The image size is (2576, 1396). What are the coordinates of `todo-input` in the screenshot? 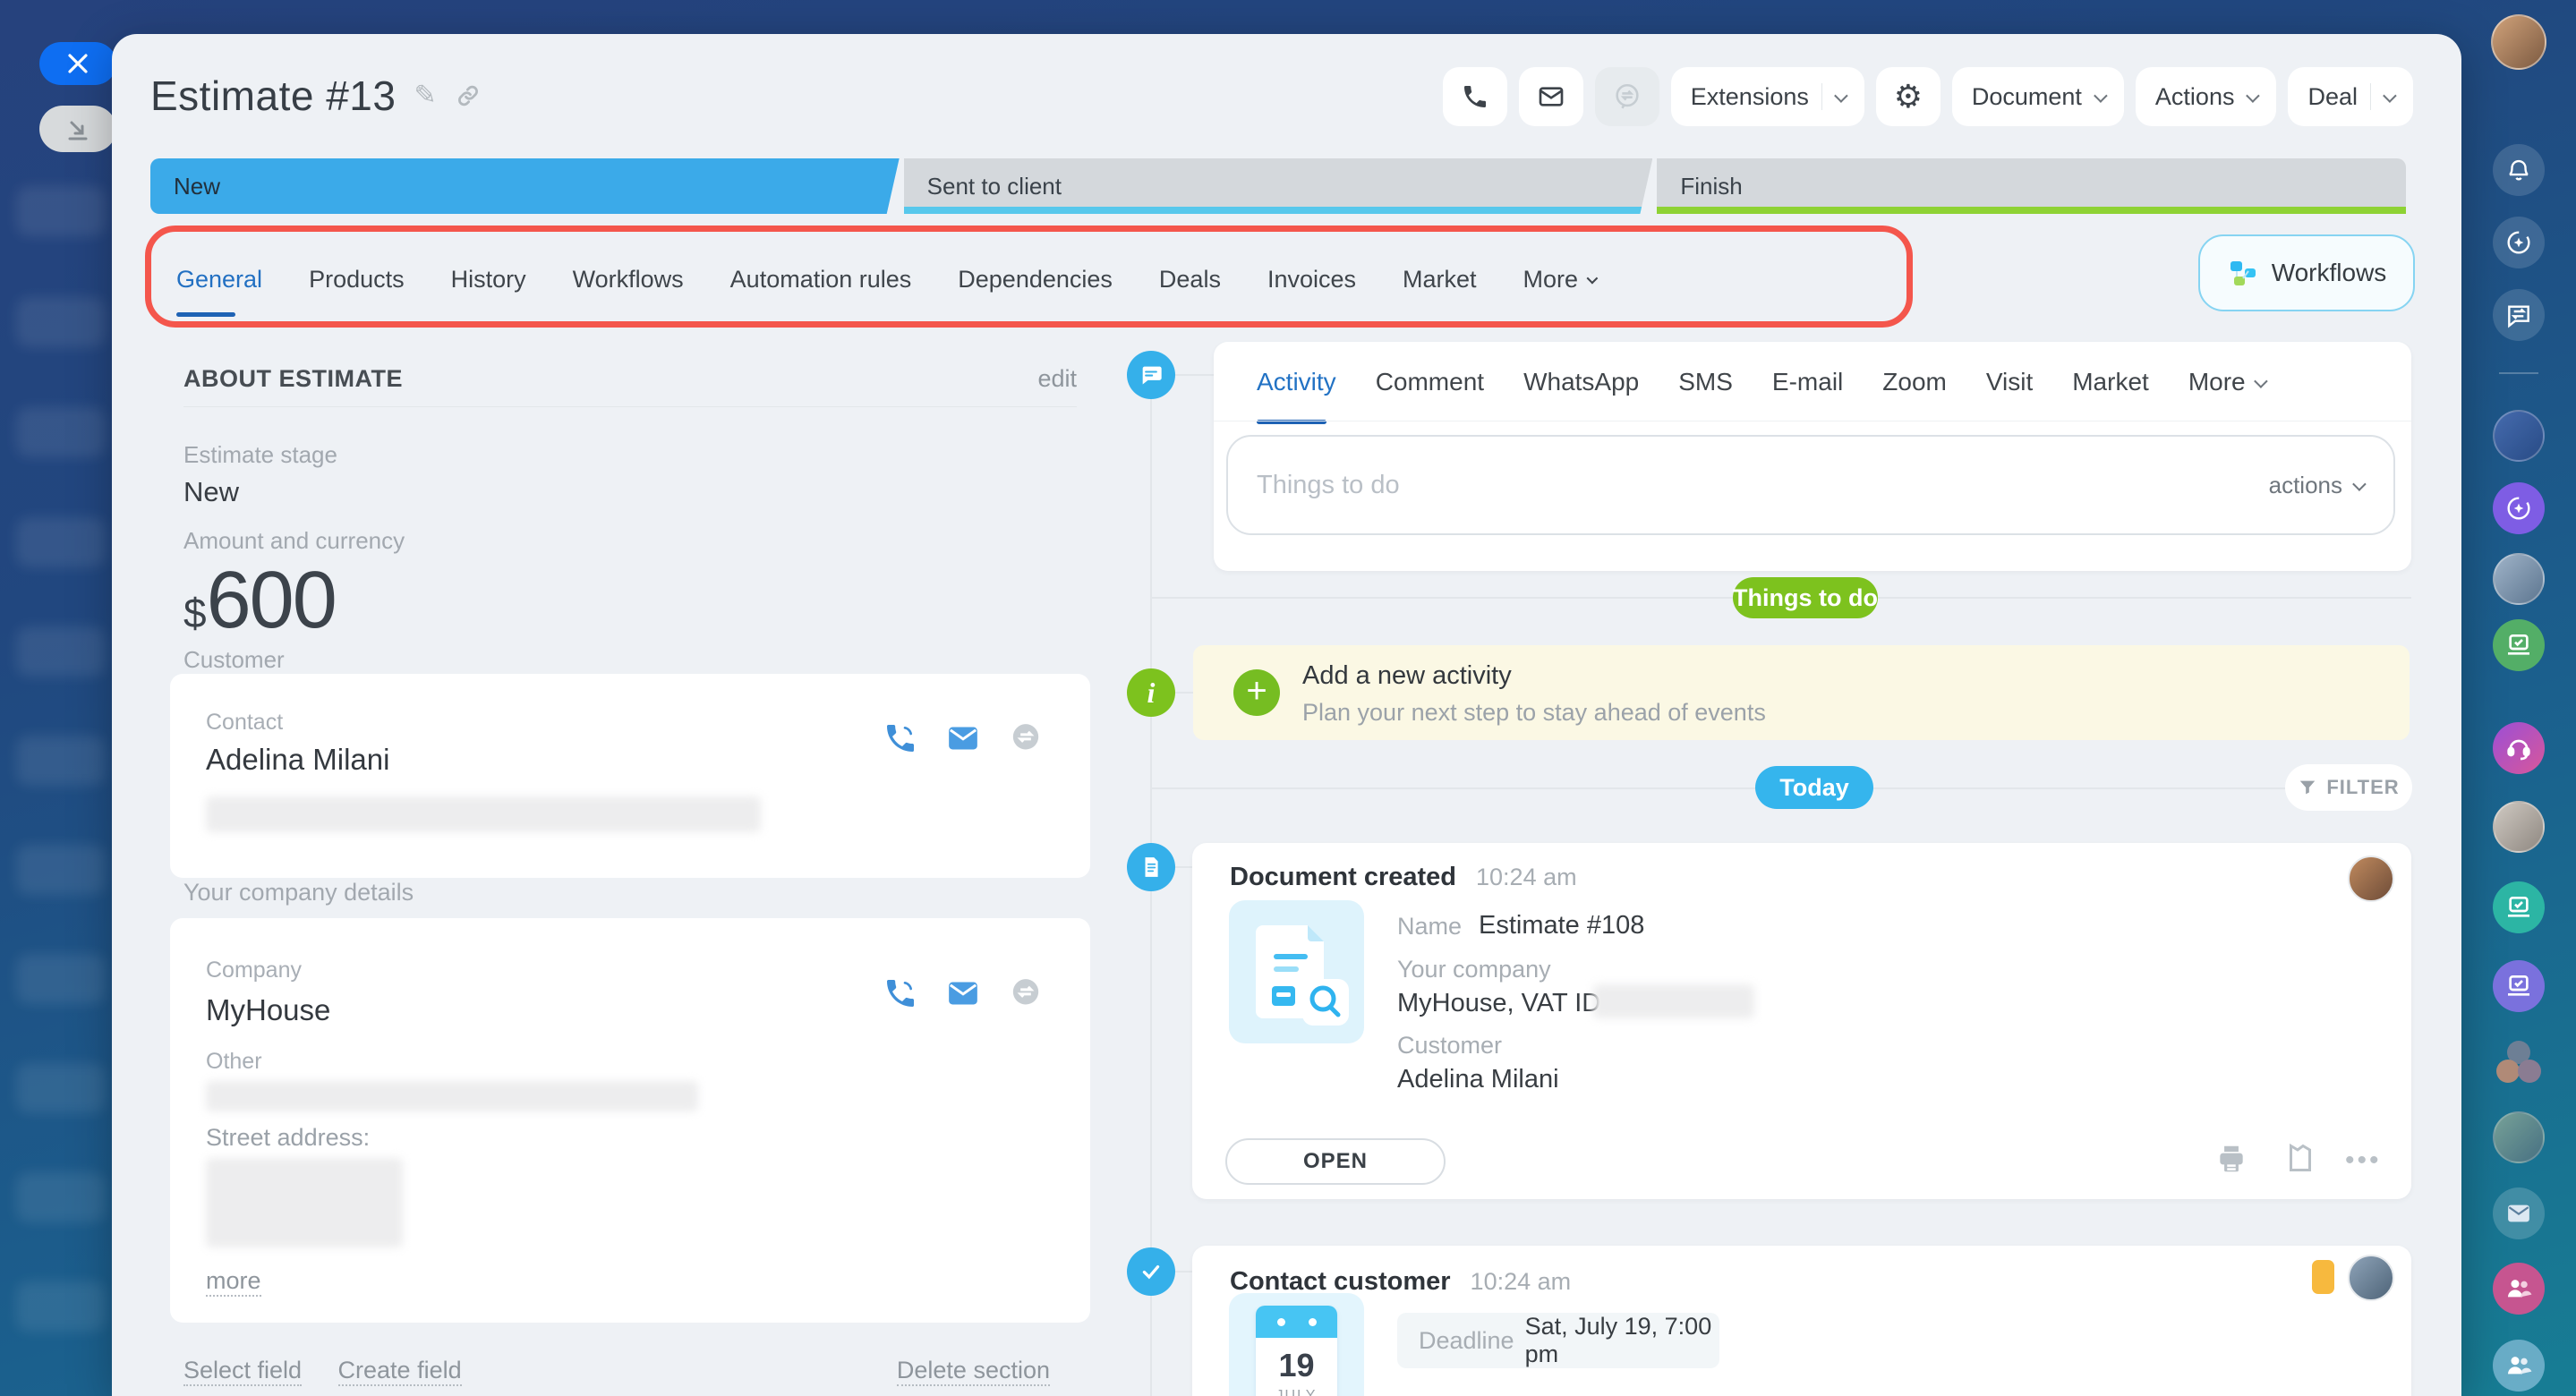 It's located at (1659, 485).